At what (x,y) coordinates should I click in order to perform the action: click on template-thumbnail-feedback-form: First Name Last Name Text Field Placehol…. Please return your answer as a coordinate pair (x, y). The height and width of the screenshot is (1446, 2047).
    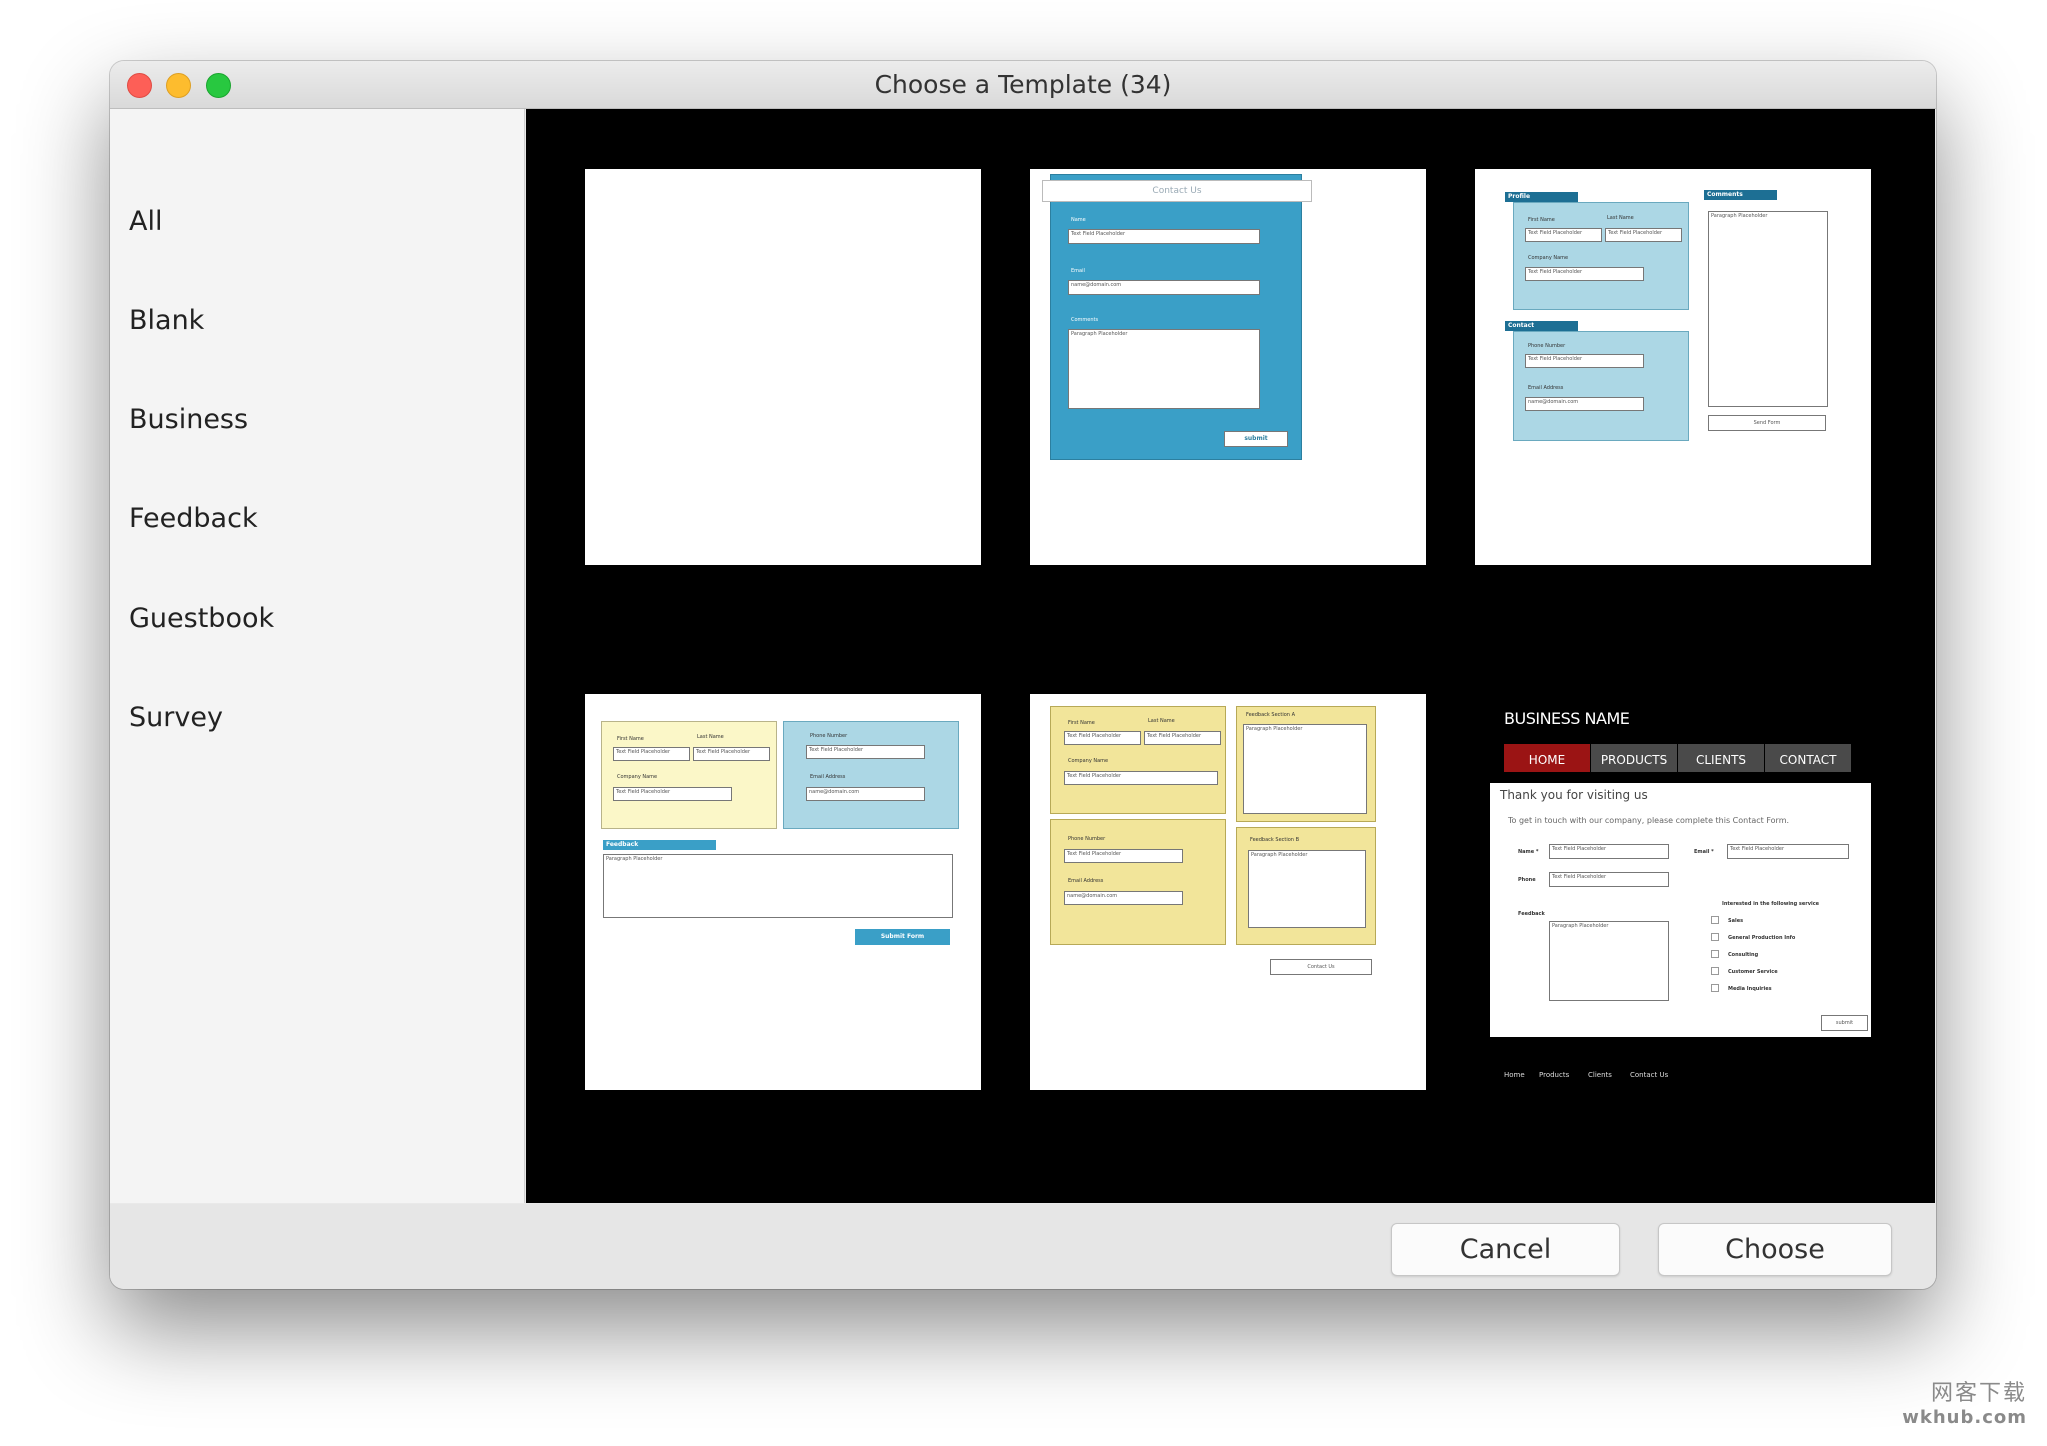
    Looking at the image, I should click on (783, 892).